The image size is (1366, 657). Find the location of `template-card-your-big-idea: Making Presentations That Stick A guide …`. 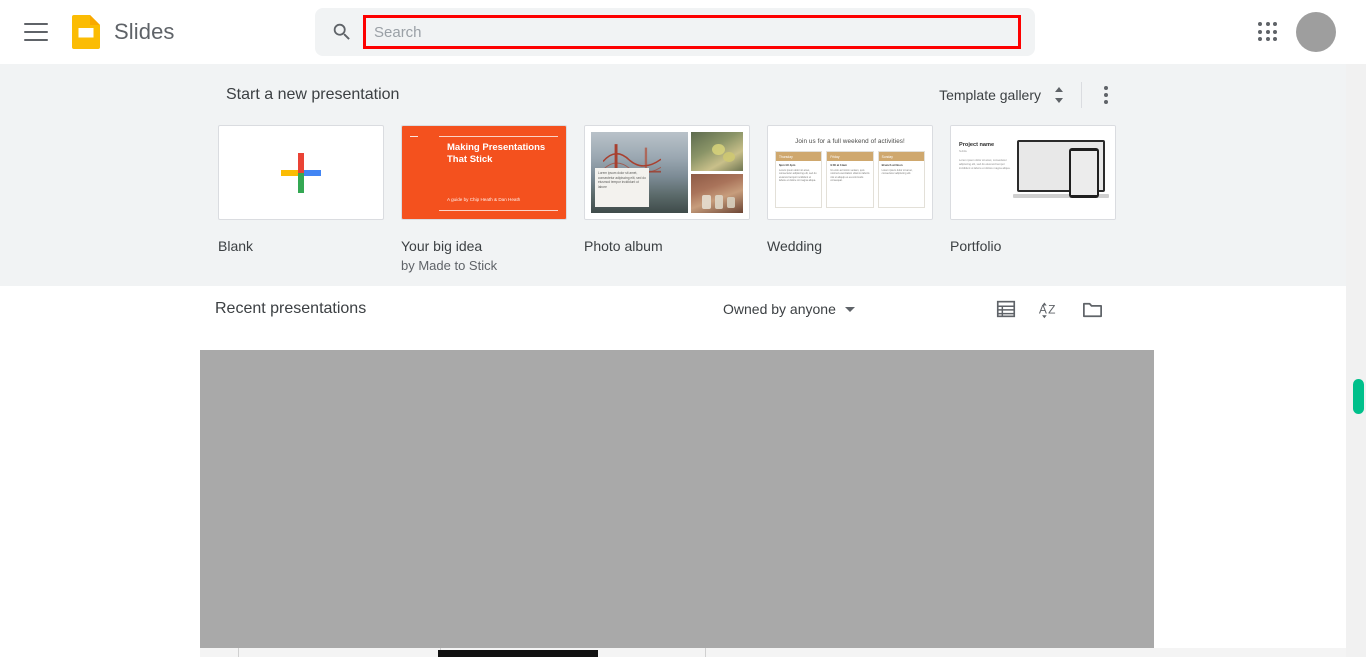

template-card-your-big-idea: Making Presentations That Stick A guide … is located at coordinates (484, 199).